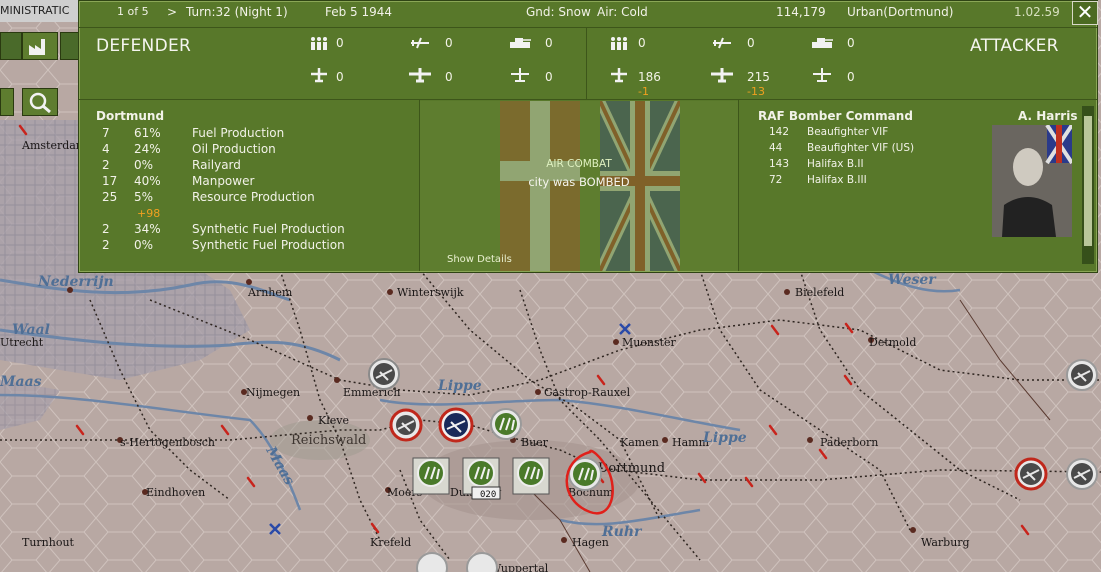 This screenshot has height=572, width=1101. Describe the element at coordinates (1014, 46) in the screenshot. I see `attacker-title: ATTACKER` at that location.